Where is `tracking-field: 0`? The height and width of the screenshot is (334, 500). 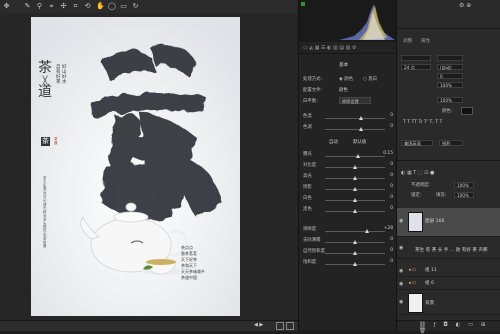 tracking-field: 0 is located at coordinates (450, 76).